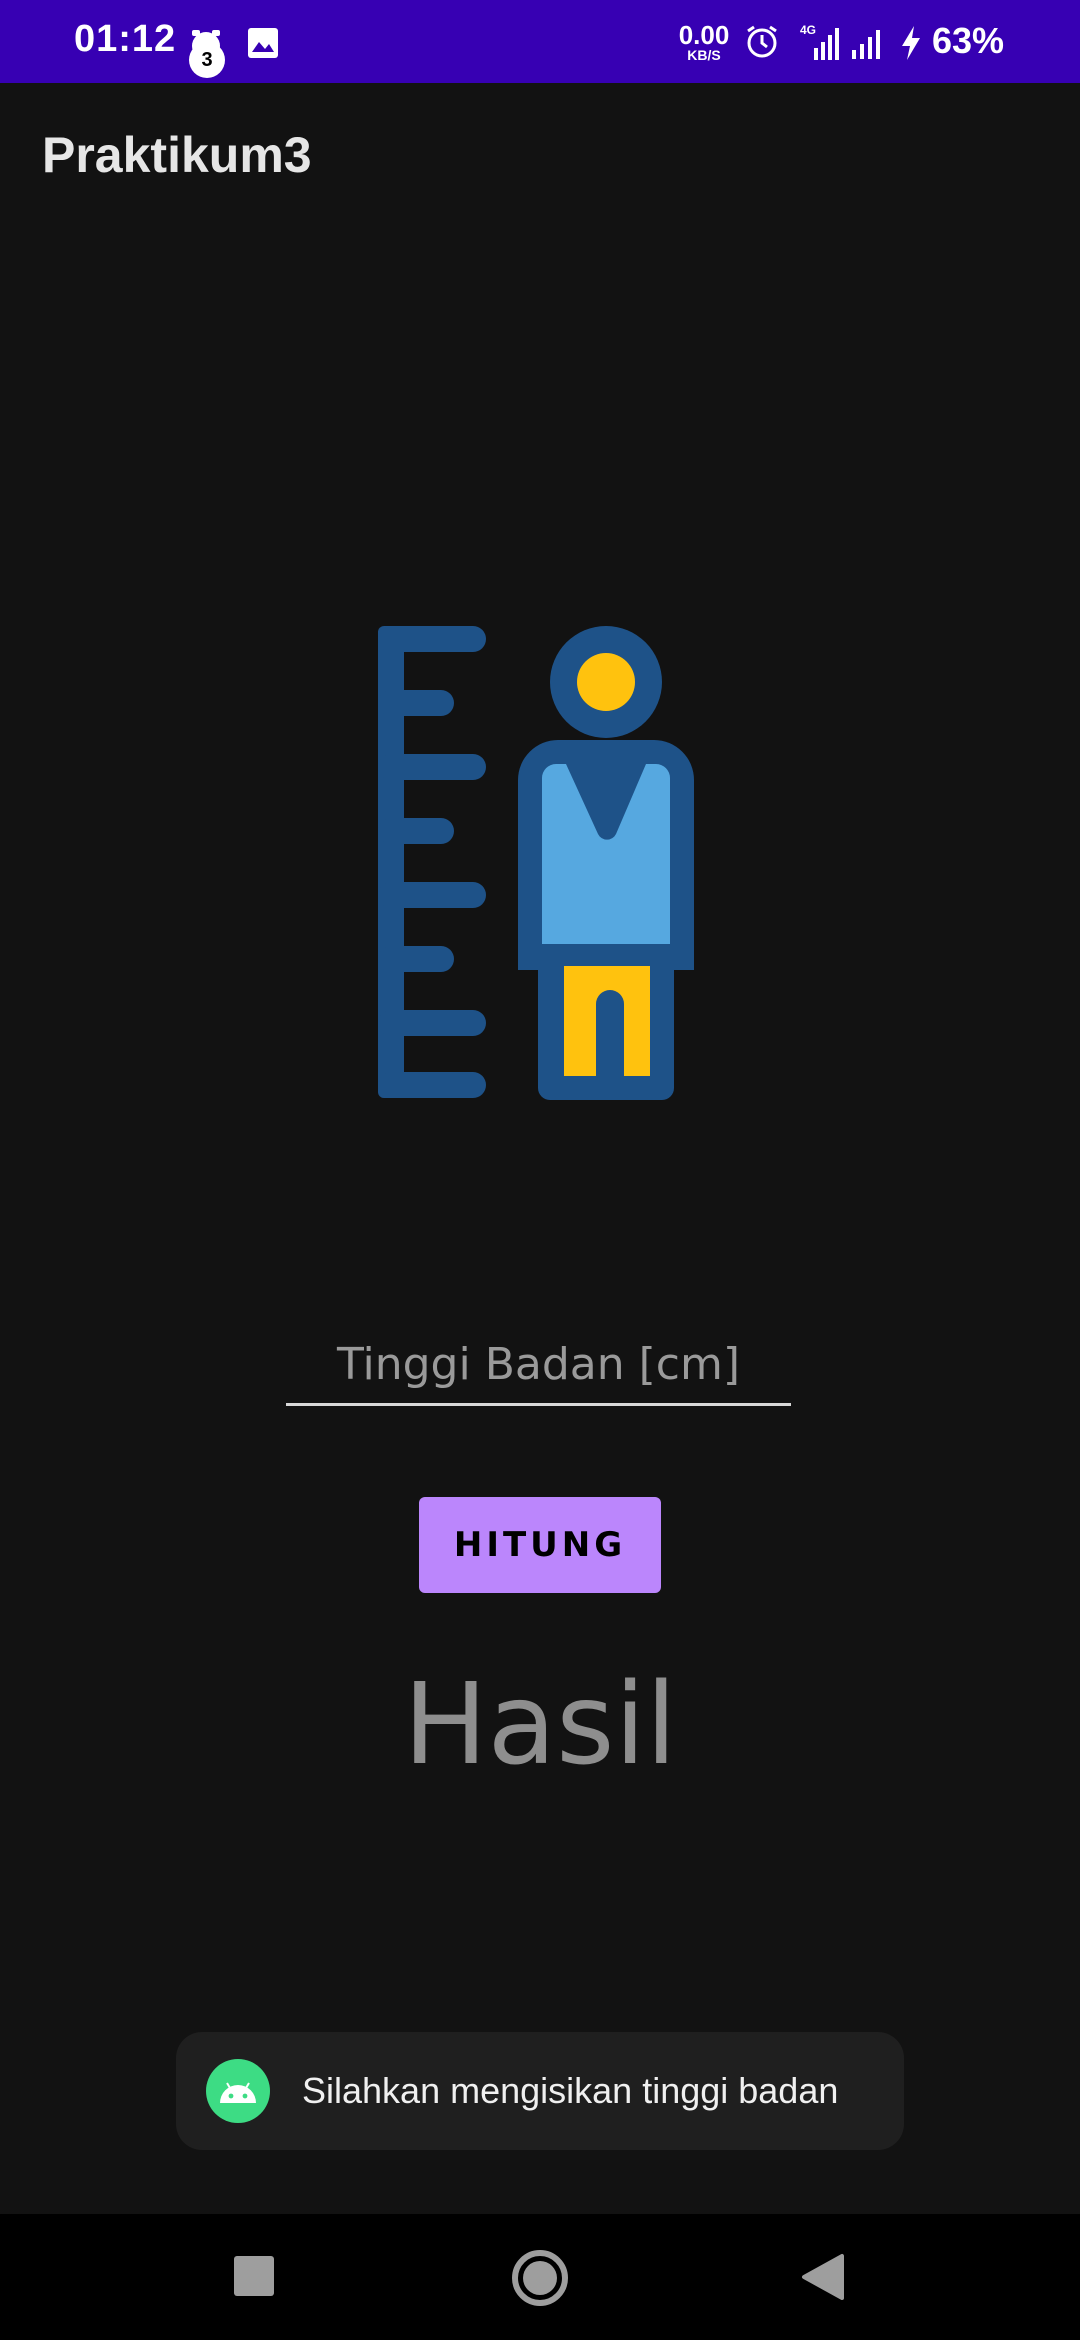  I want to click on network-speed-unit: KB/S, so click(704, 55).